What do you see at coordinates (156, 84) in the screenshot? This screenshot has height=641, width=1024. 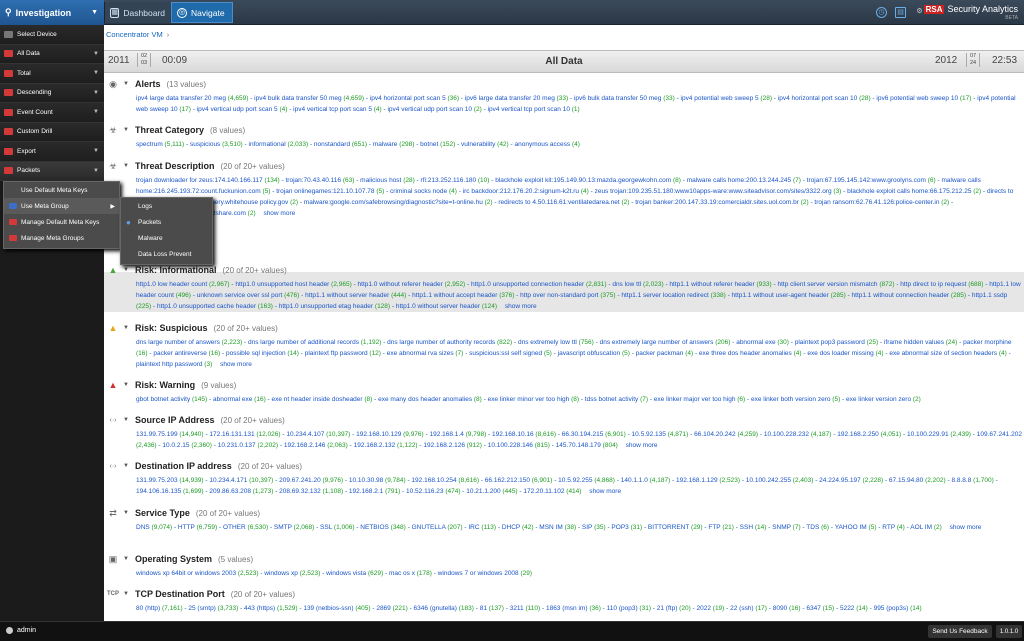 I see `meta-group-header: ◉ ▼ Alerts (13 values)` at bounding box center [156, 84].